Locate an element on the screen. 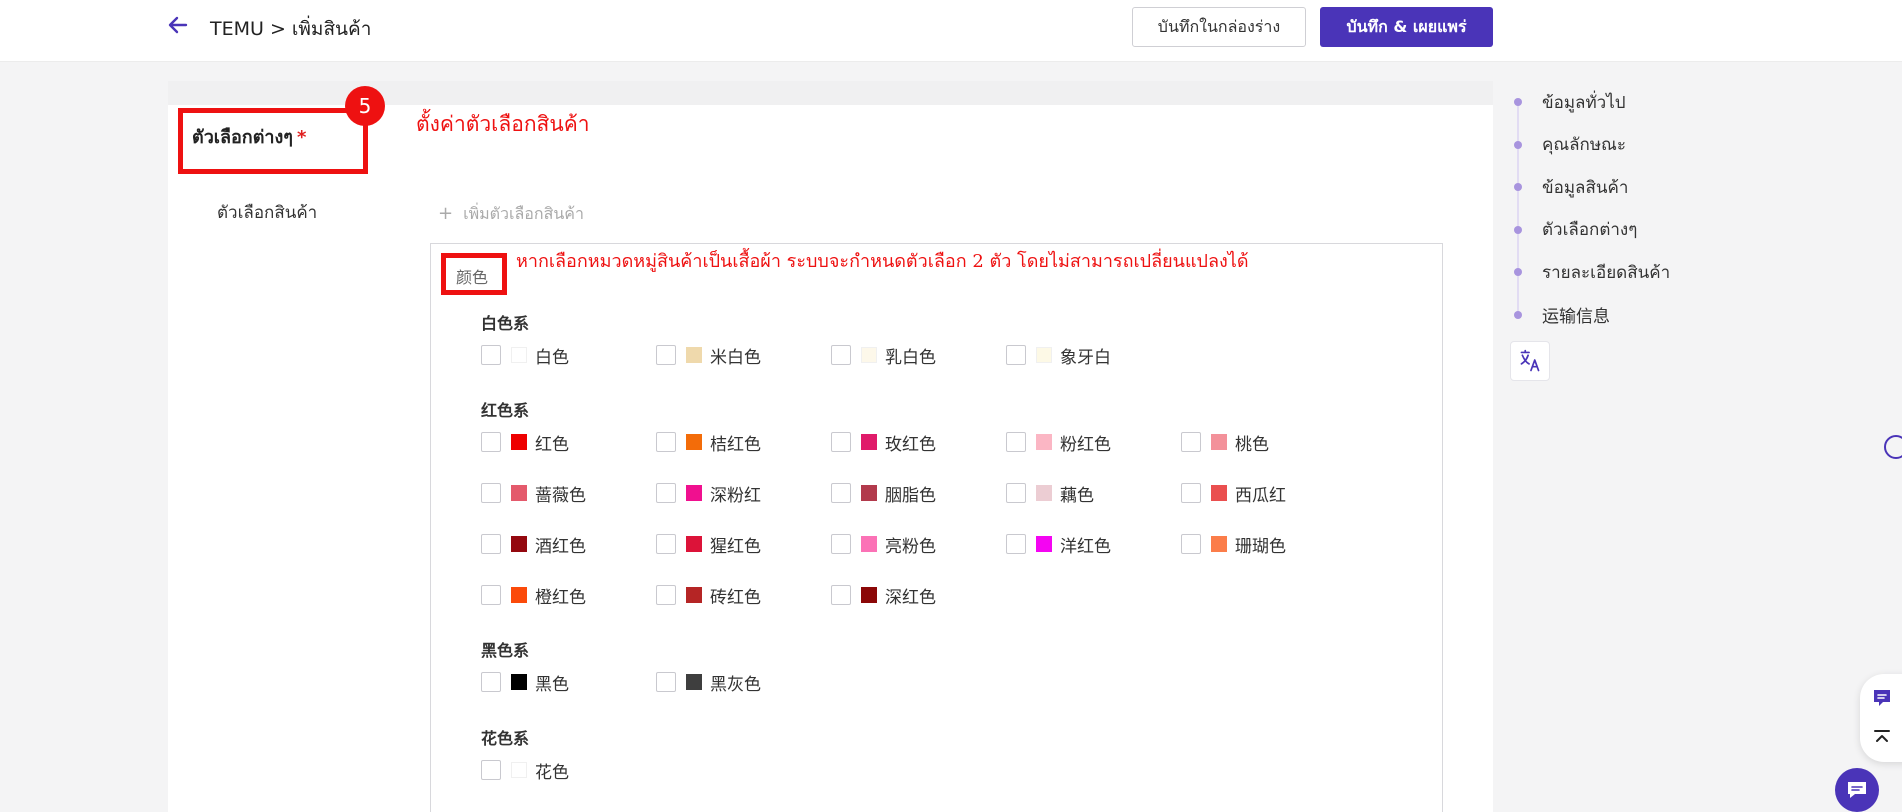 This screenshot has height=812, width=1902. save-publish-button: บันทึก & เผยแพร่ is located at coordinates (1406, 27).